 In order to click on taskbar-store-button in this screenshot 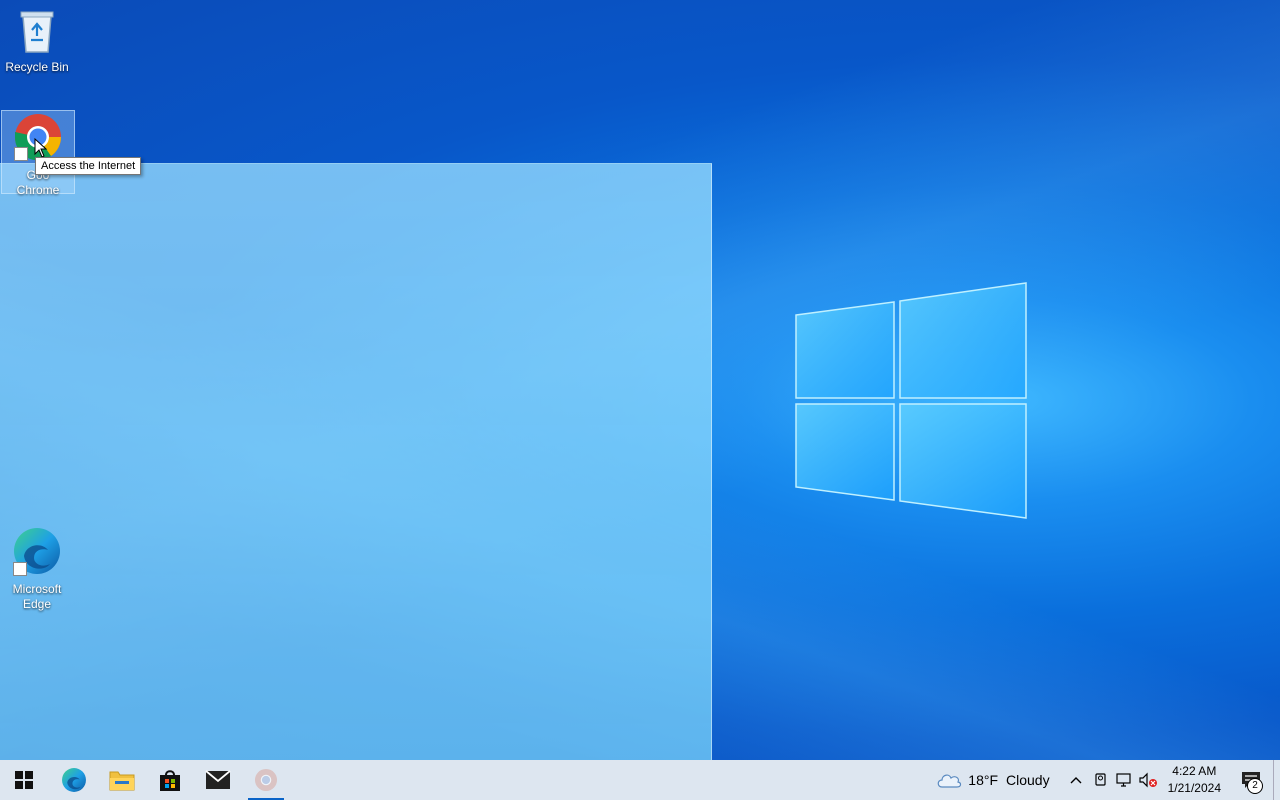, I will do `click(170, 780)`.